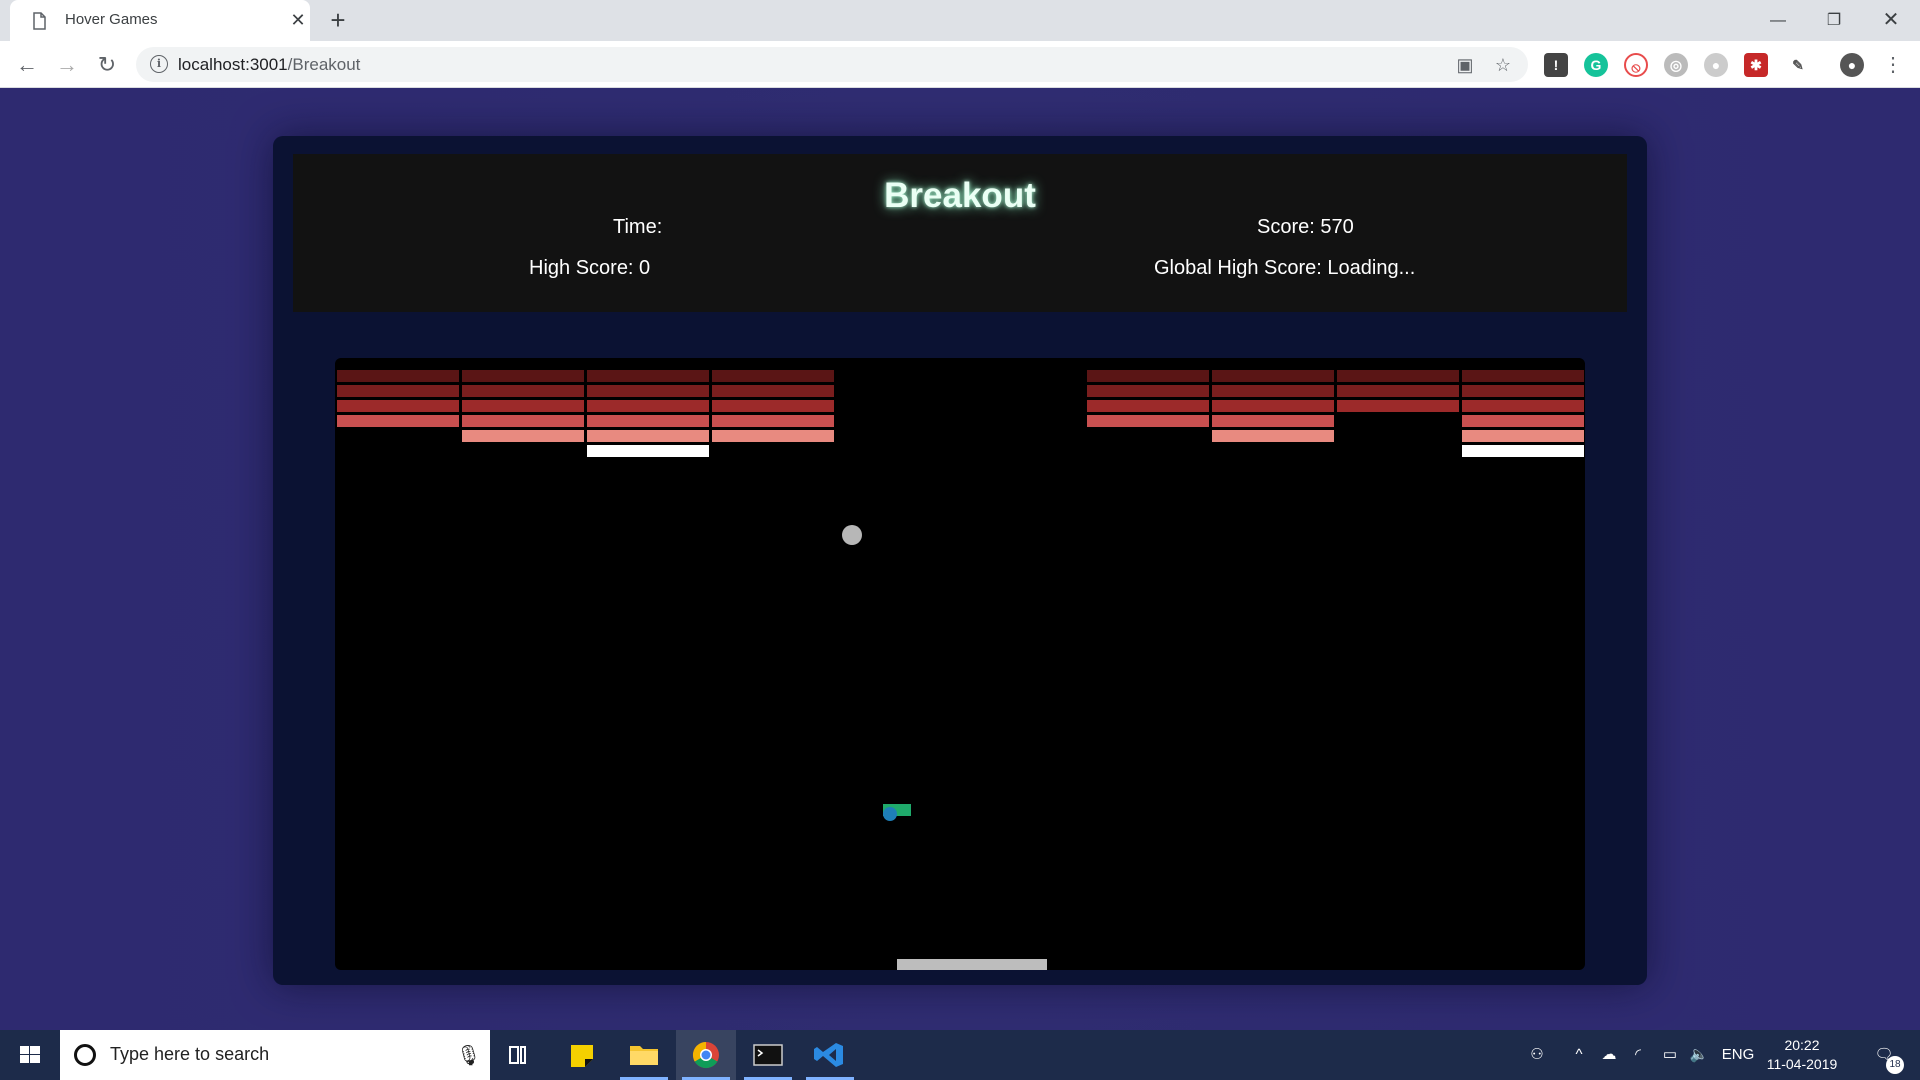  Describe the element at coordinates (468, 1055) in the screenshot. I see `microphone-icon: 🎙` at that location.